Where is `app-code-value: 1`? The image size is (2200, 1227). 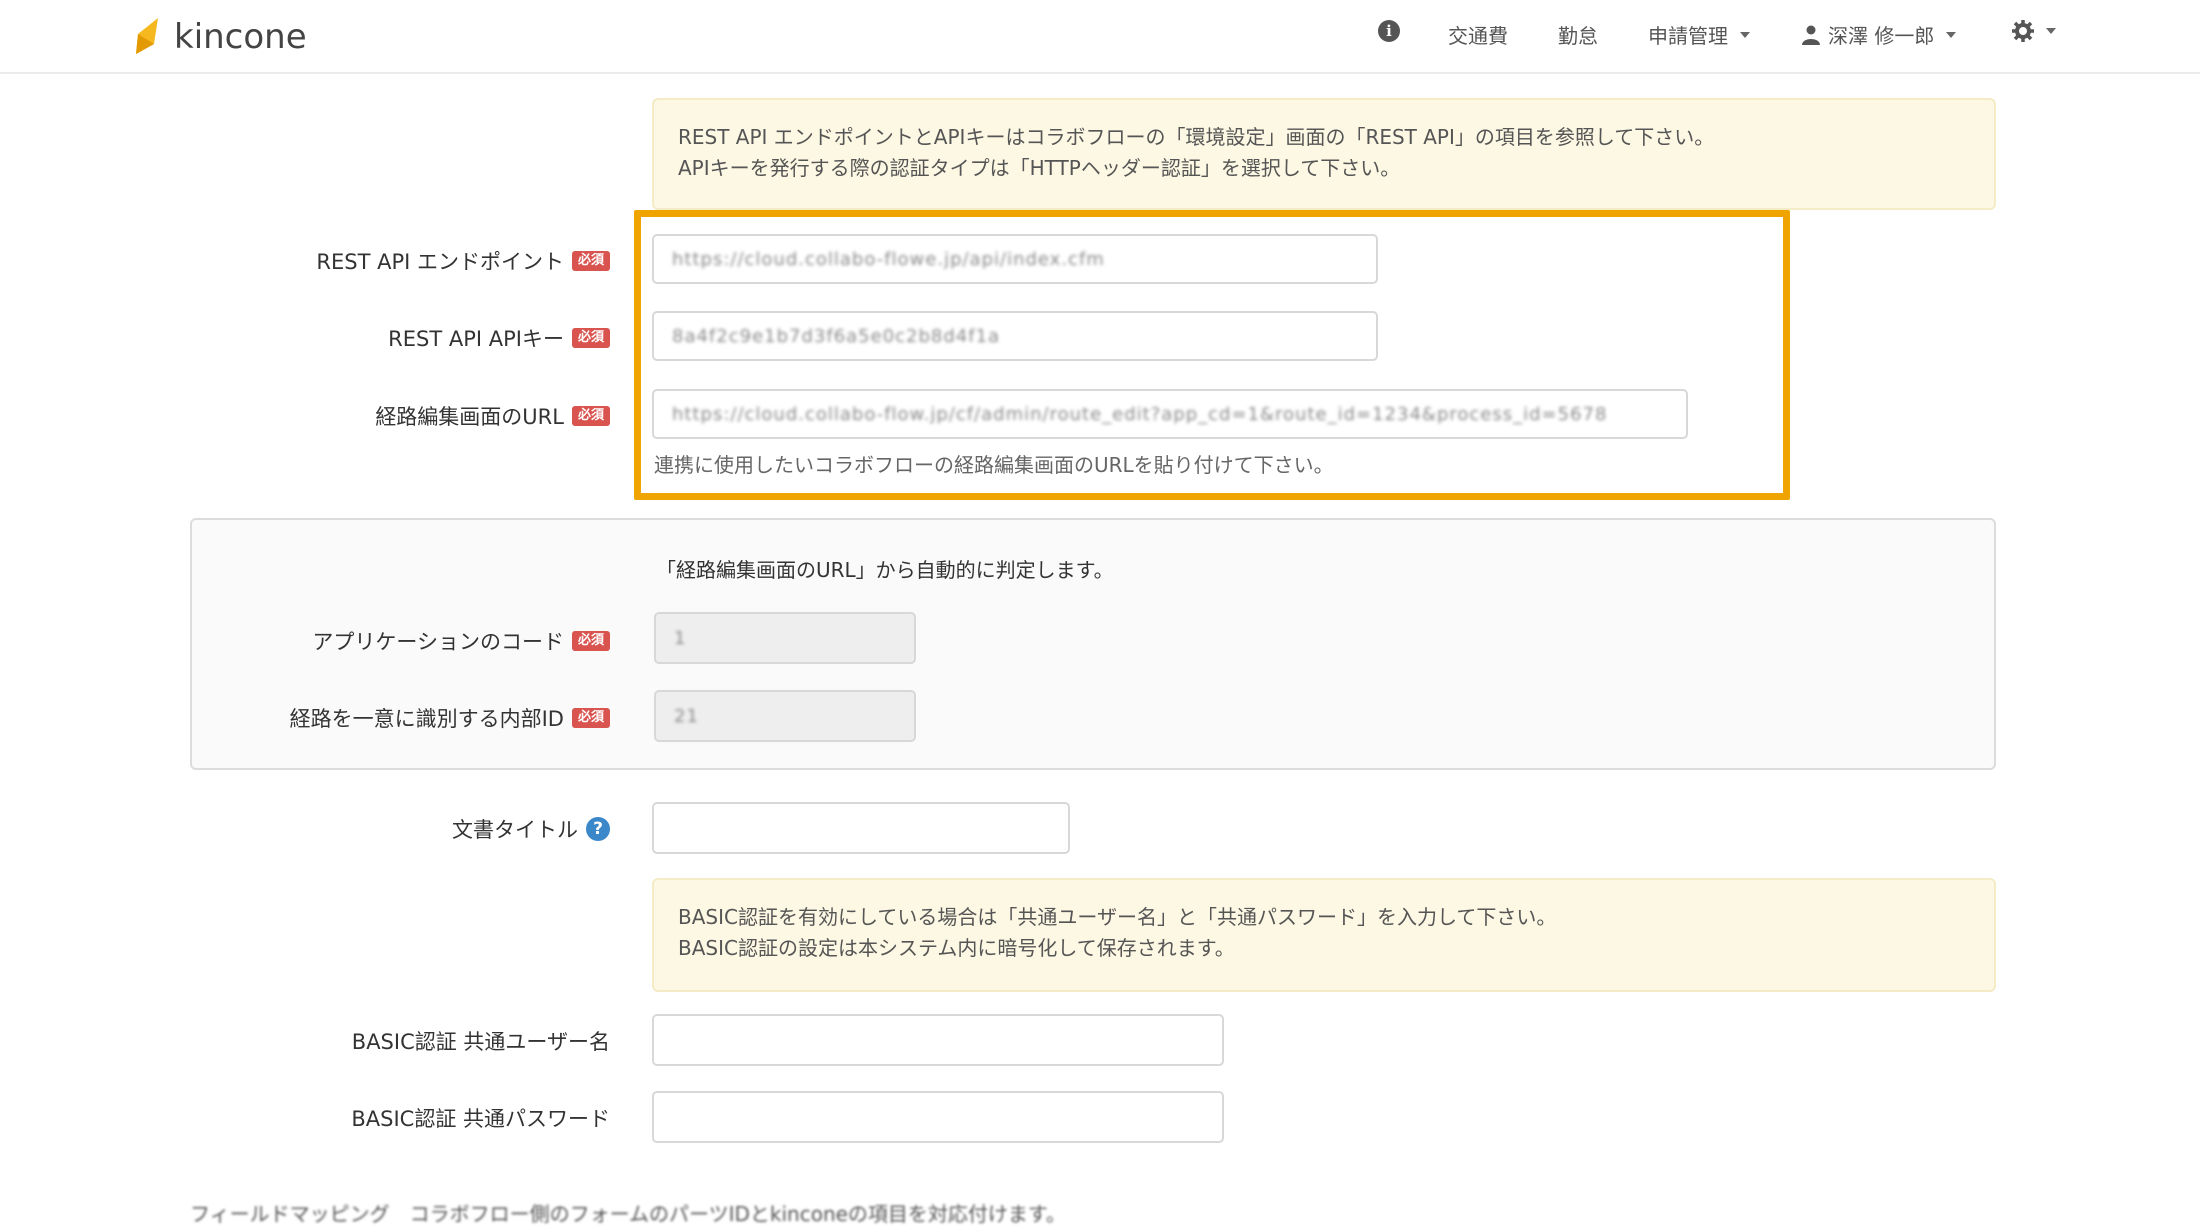
app-code-value: 1 is located at coordinates (680, 638).